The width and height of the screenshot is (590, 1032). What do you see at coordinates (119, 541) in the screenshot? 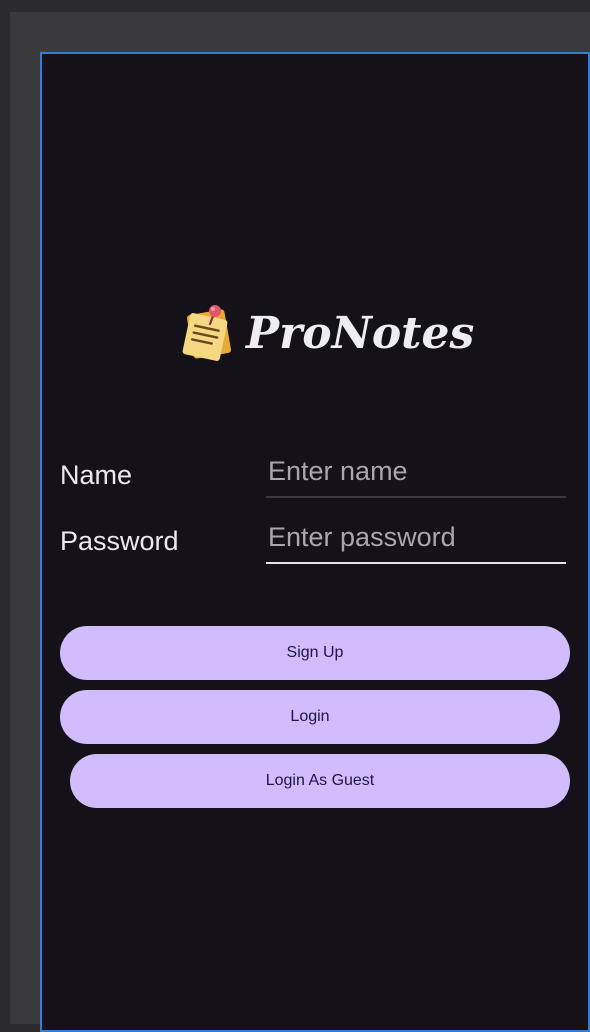
I see `password-label: Password` at bounding box center [119, 541].